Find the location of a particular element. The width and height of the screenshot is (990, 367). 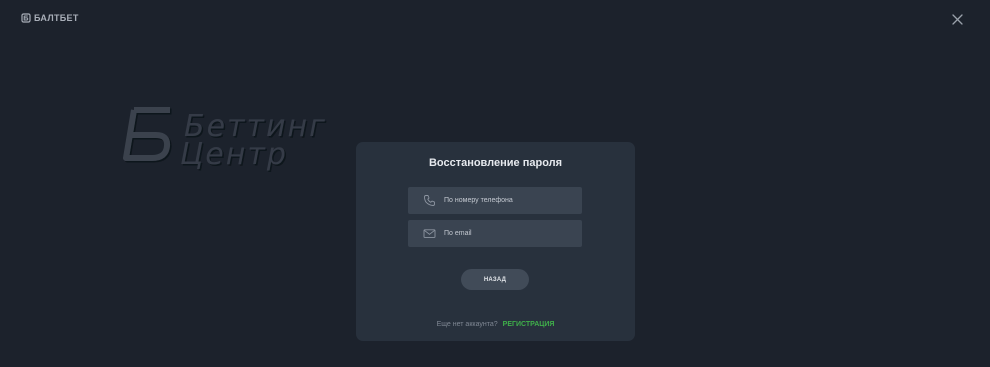

betting-center-watermark: Беттинг Центр is located at coordinates (227, 138).